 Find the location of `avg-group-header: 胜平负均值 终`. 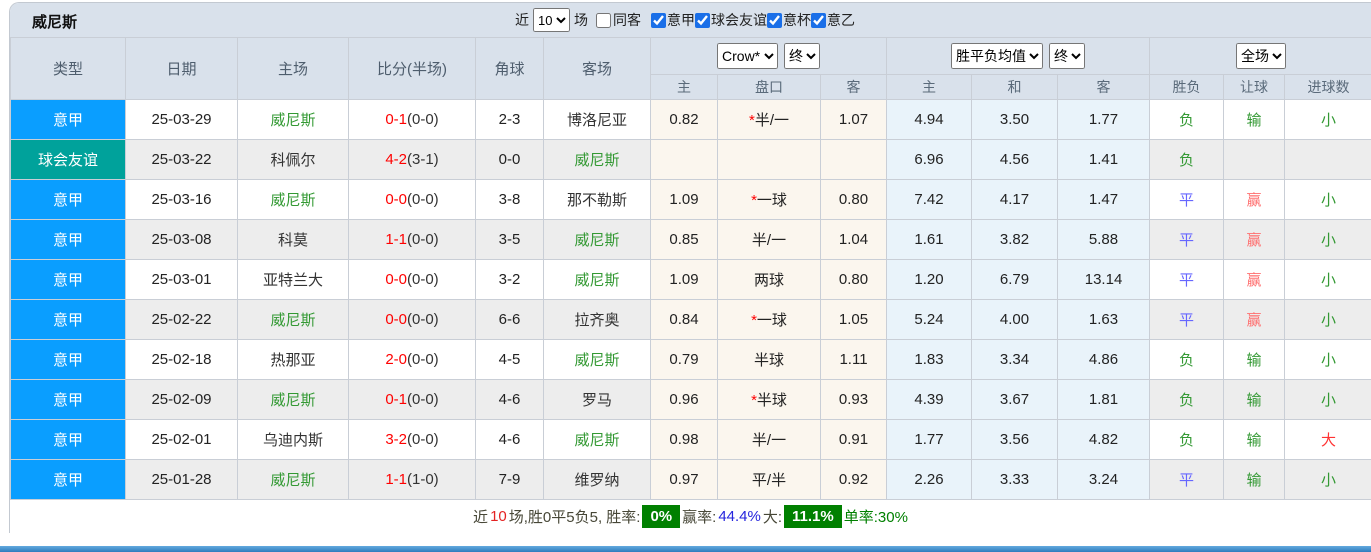

avg-group-header: 胜平负均值 终 is located at coordinates (1018, 56).